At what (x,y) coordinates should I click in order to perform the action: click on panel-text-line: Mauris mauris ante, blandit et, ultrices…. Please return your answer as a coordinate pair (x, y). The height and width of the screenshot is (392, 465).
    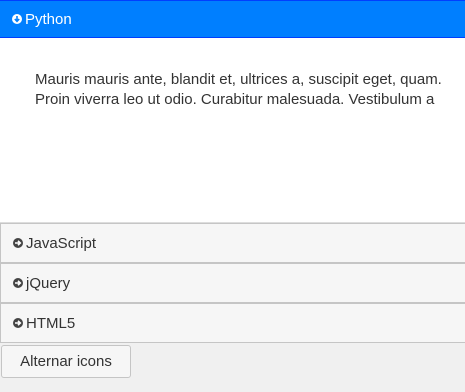
    Looking at the image, I should click on (238, 79).